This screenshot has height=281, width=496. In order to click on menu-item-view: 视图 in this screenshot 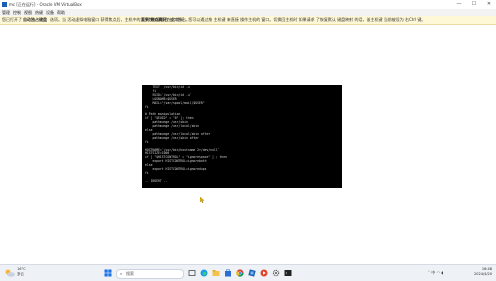, I will do `click(28, 12)`.